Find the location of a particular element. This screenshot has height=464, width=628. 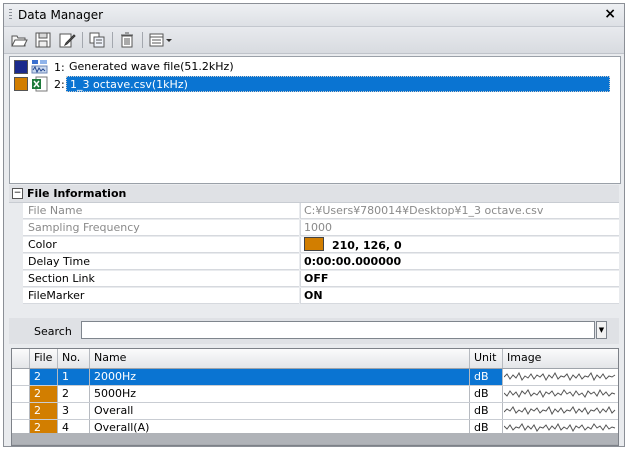

file-list-item: 1: Generated wave file(51.2kHz) is located at coordinates (314, 67).